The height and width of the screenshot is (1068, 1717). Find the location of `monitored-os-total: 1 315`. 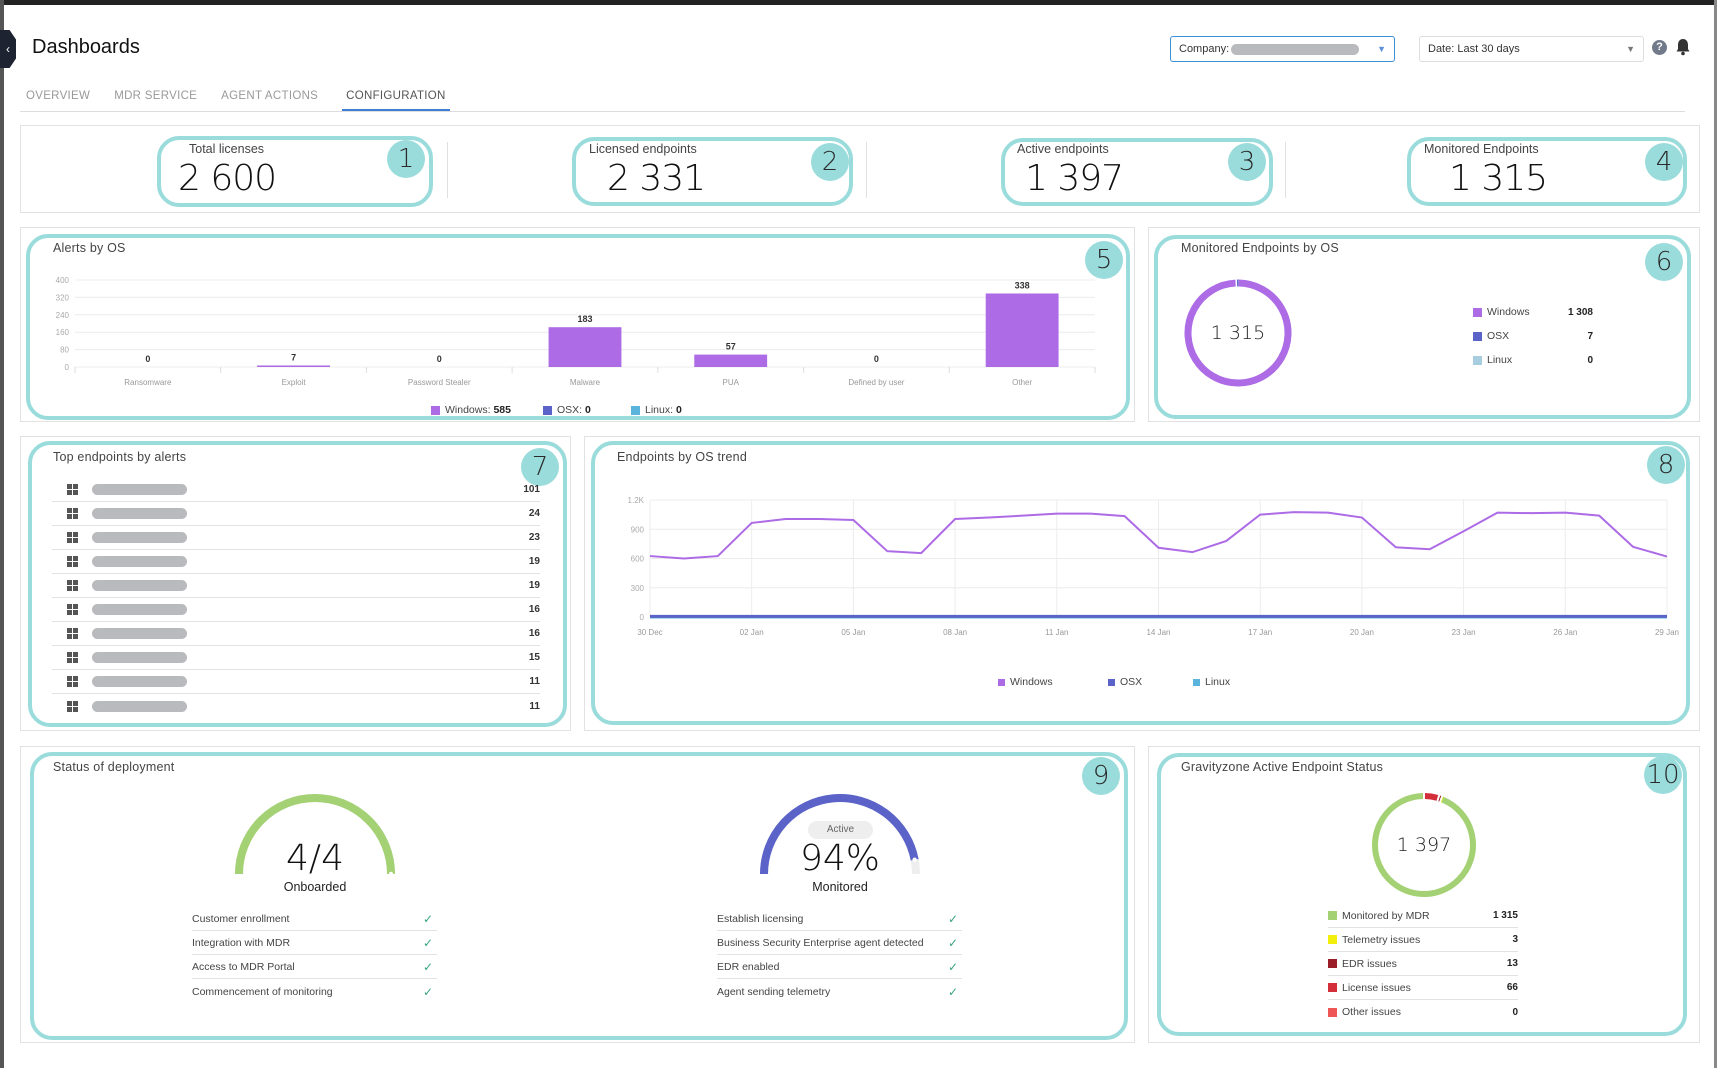

monitored-os-total: 1 315 is located at coordinates (1238, 333).